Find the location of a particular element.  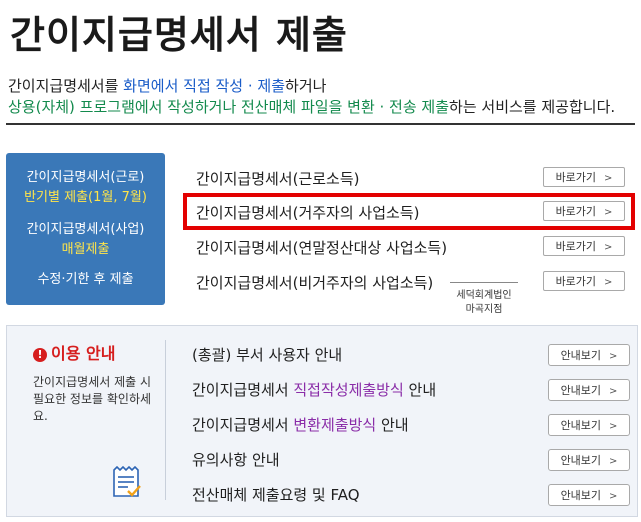

link-row-nonresident-business: 간이지급명세서(비거주자의 사업소득) 바로가기 > is located at coordinates (405, 283).